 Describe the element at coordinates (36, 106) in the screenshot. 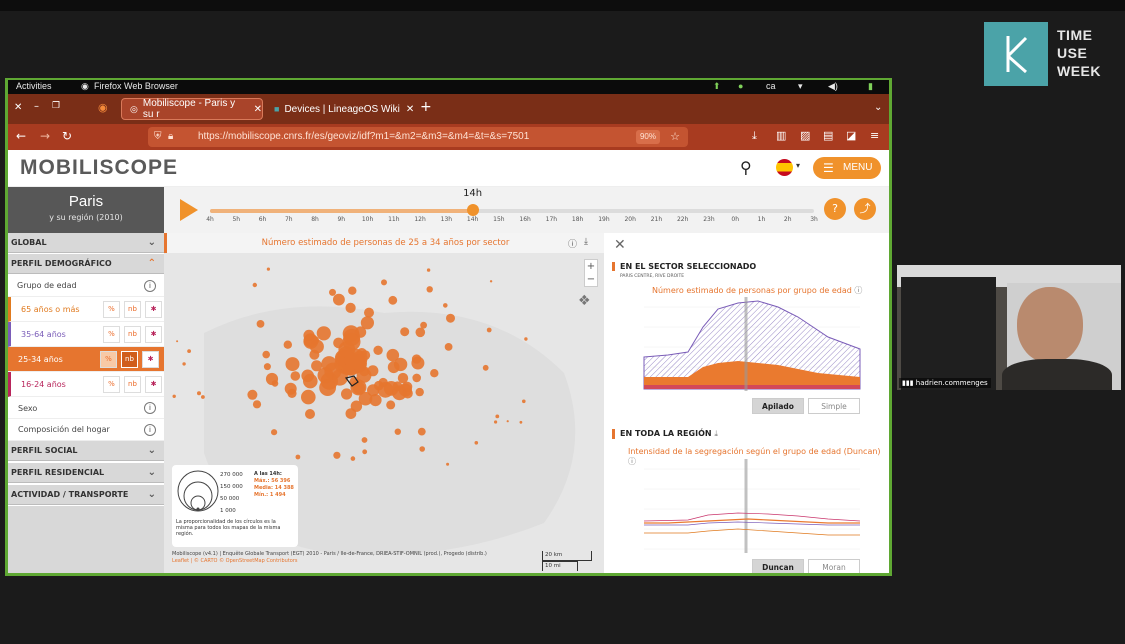

I see `minimize-icon: –` at that location.